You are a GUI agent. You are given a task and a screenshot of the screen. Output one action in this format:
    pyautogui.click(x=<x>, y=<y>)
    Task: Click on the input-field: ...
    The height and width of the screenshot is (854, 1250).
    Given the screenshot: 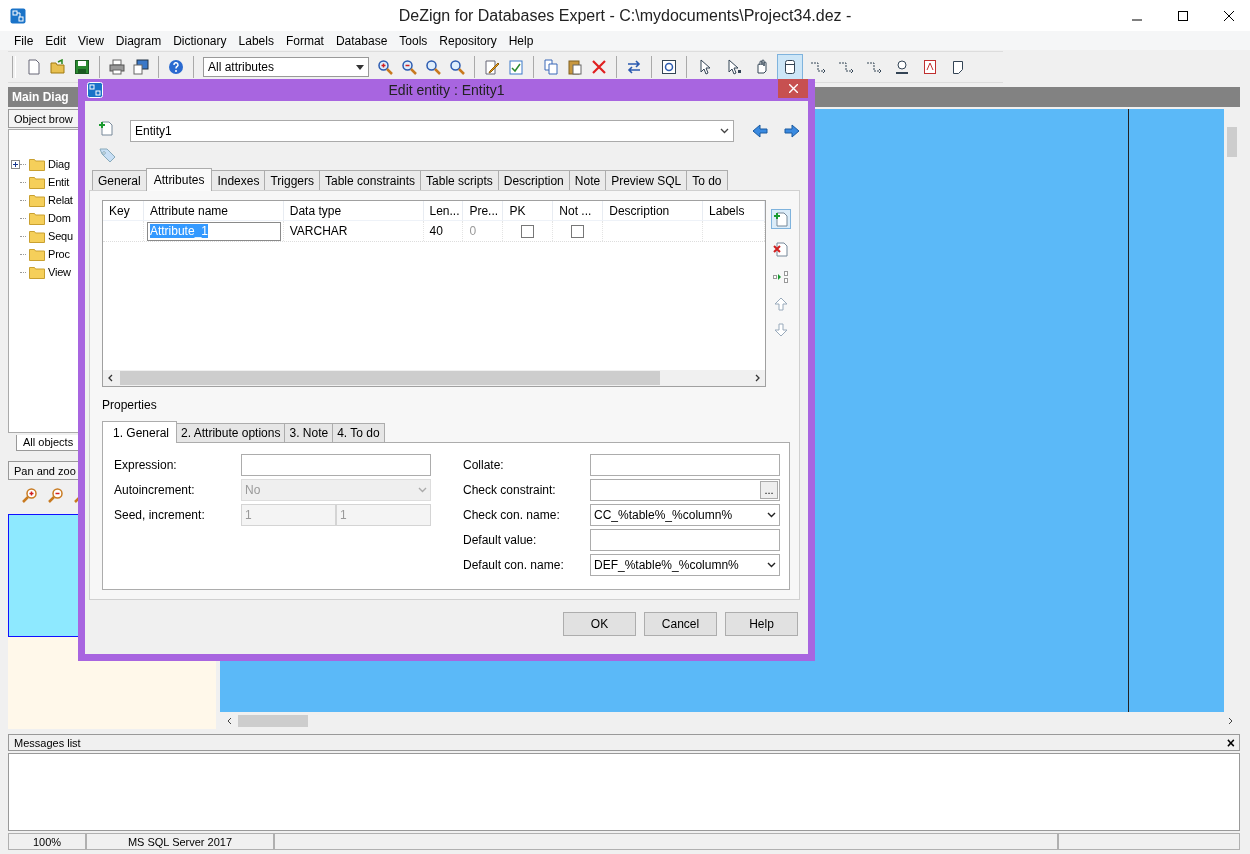 What is the action you would take?
    pyautogui.click(x=685, y=490)
    